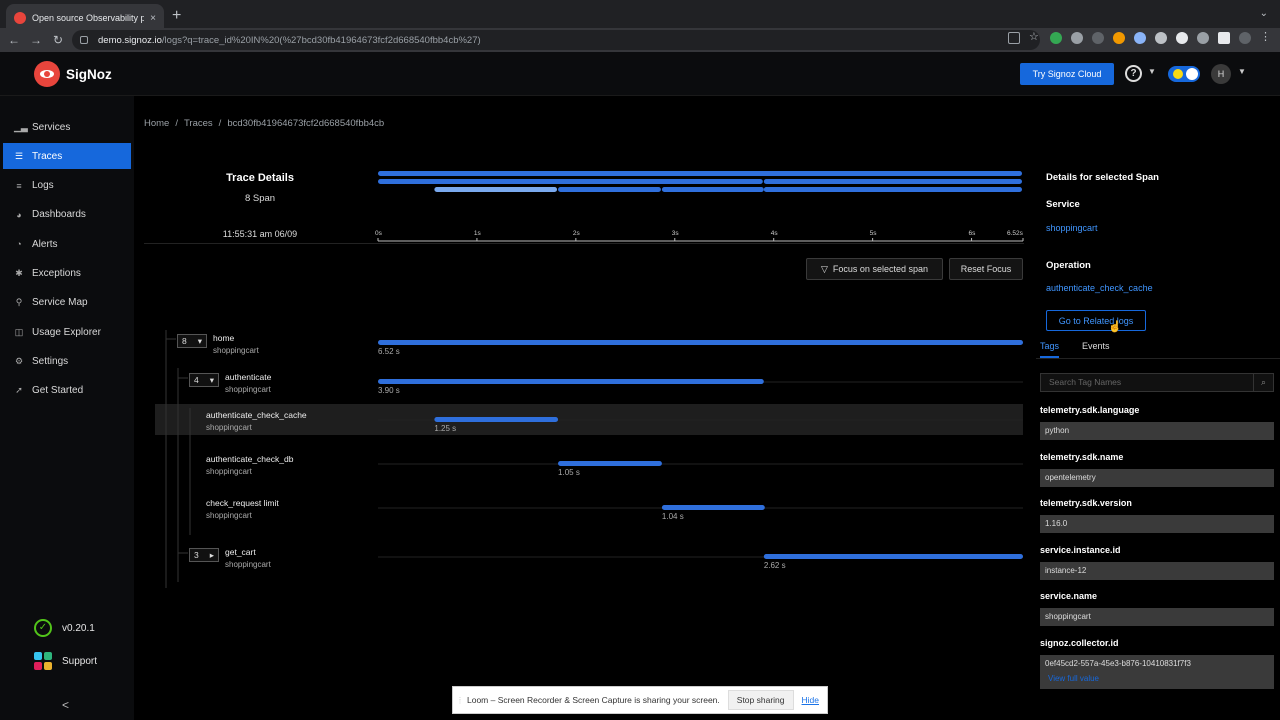 This screenshot has width=1280, height=720. What do you see at coordinates (249, 459) in the screenshot?
I see `span-name: authenticate_check_db` at bounding box center [249, 459].